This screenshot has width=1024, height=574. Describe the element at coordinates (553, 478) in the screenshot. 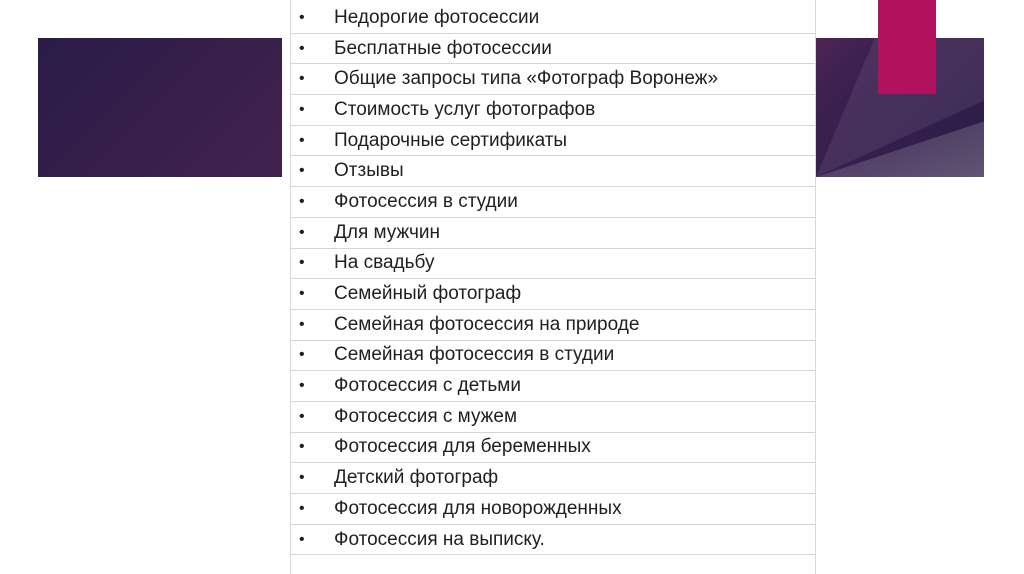

I see `list-item: • Детский фотограф` at that location.